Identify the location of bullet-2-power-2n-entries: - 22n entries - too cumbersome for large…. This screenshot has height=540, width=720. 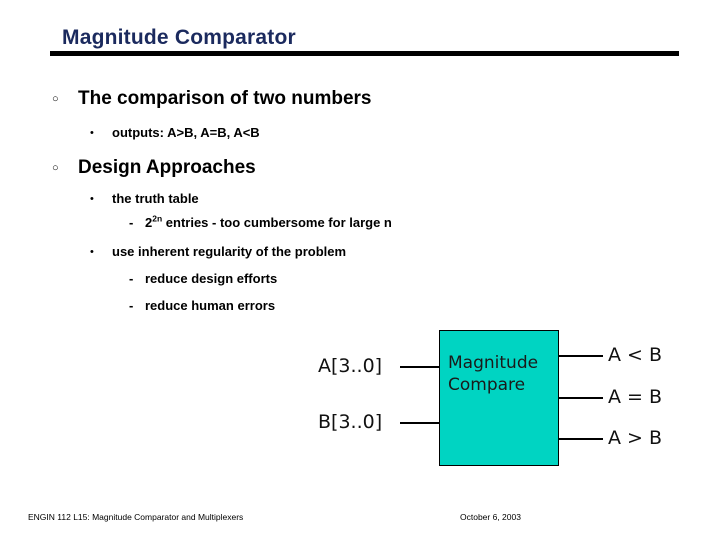
(260, 223).